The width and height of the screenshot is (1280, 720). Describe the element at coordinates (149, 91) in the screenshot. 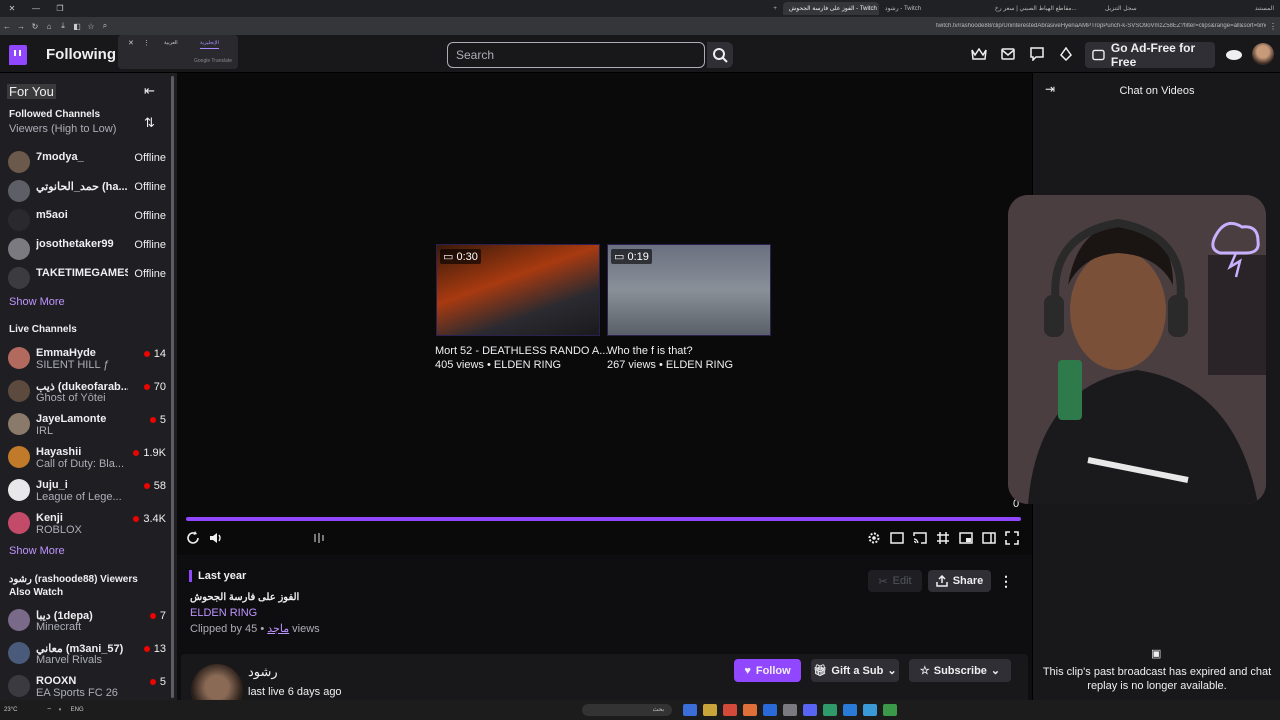

I see `collapse-sidebar-icon: ⇤` at that location.